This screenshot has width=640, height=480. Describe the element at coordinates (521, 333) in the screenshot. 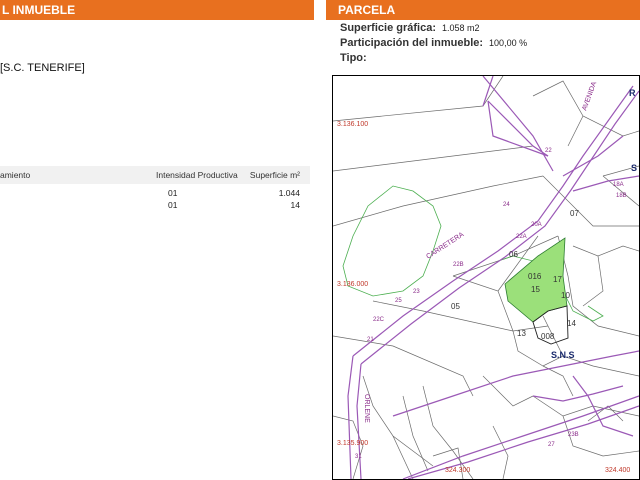

I see `parcel-label-13: 13` at that location.